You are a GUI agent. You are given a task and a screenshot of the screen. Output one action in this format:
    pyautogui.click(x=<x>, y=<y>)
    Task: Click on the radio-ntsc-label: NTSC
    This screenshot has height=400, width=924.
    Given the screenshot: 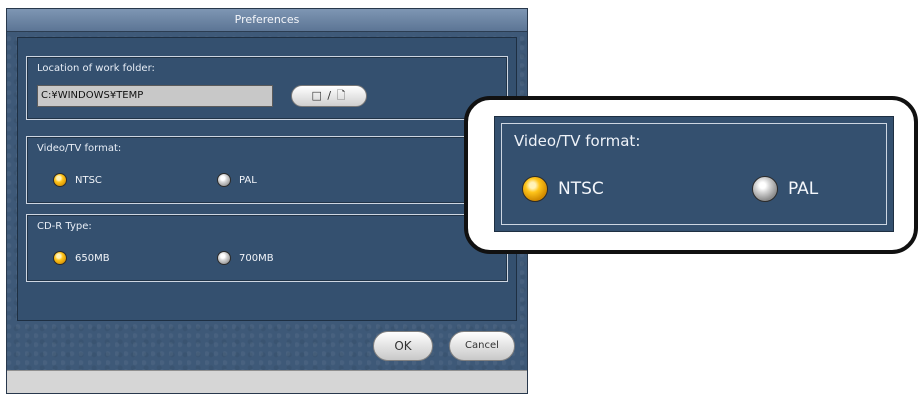 What is the action you would take?
    pyautogui.click(x=88, y=180)
    